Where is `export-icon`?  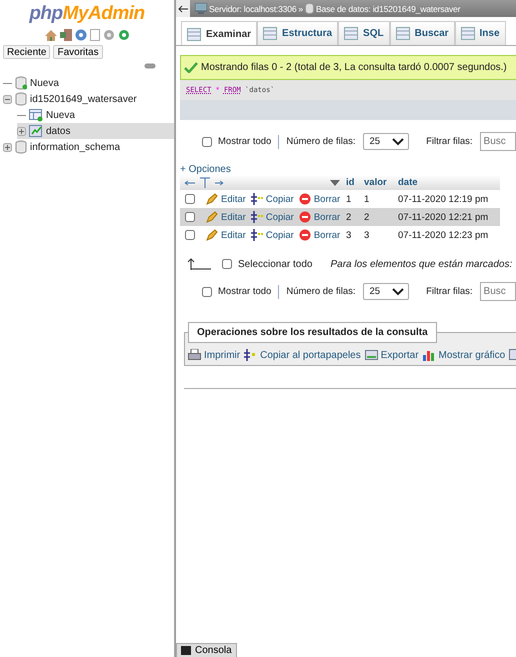
export-icon is located at coordinates (371, 355).